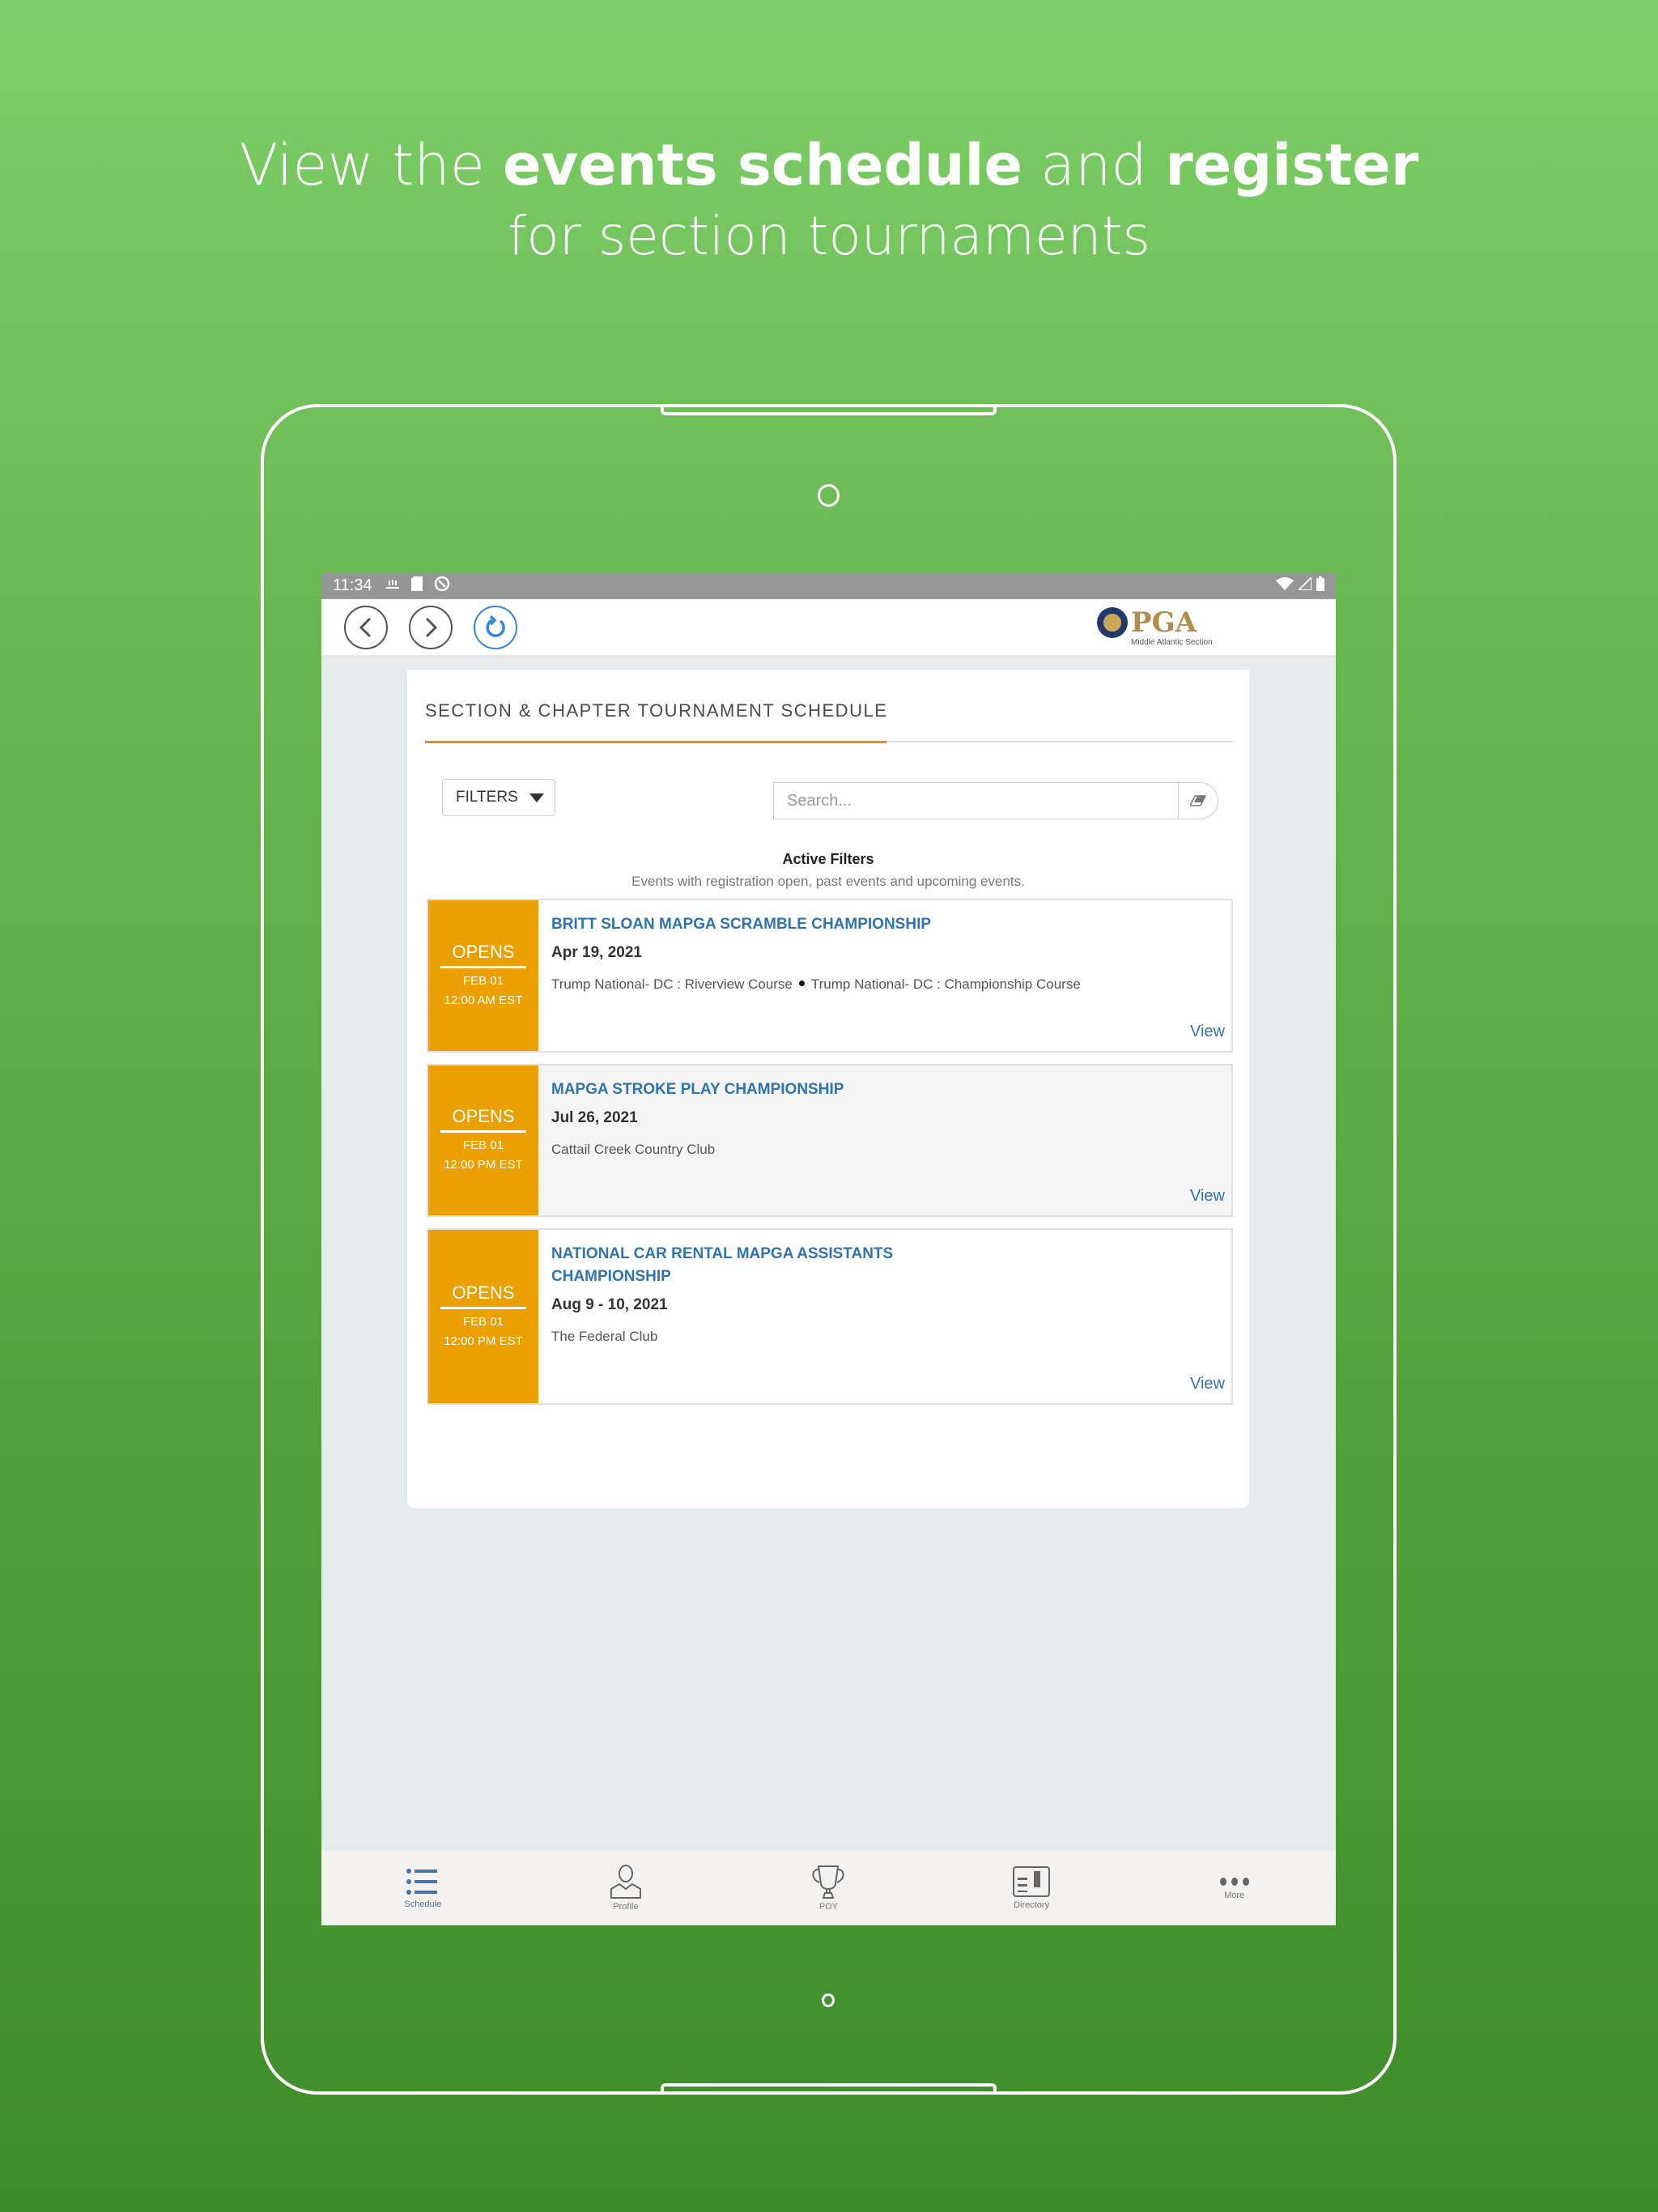  Describe the element at coordinates (625, 1881) in the screenshot. I see `person-icon` at that location.